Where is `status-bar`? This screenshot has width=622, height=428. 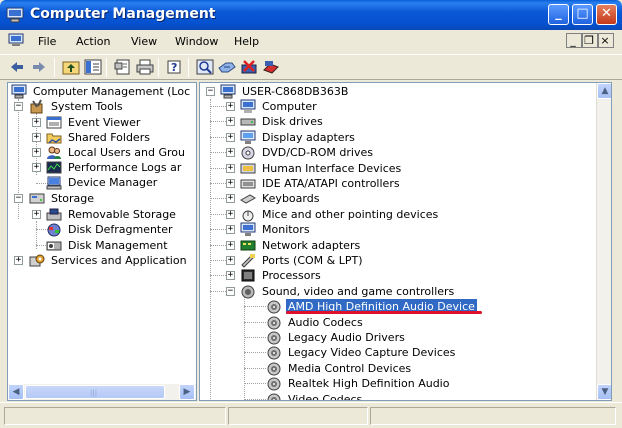
status-bar is located at coordinates (311, 415).